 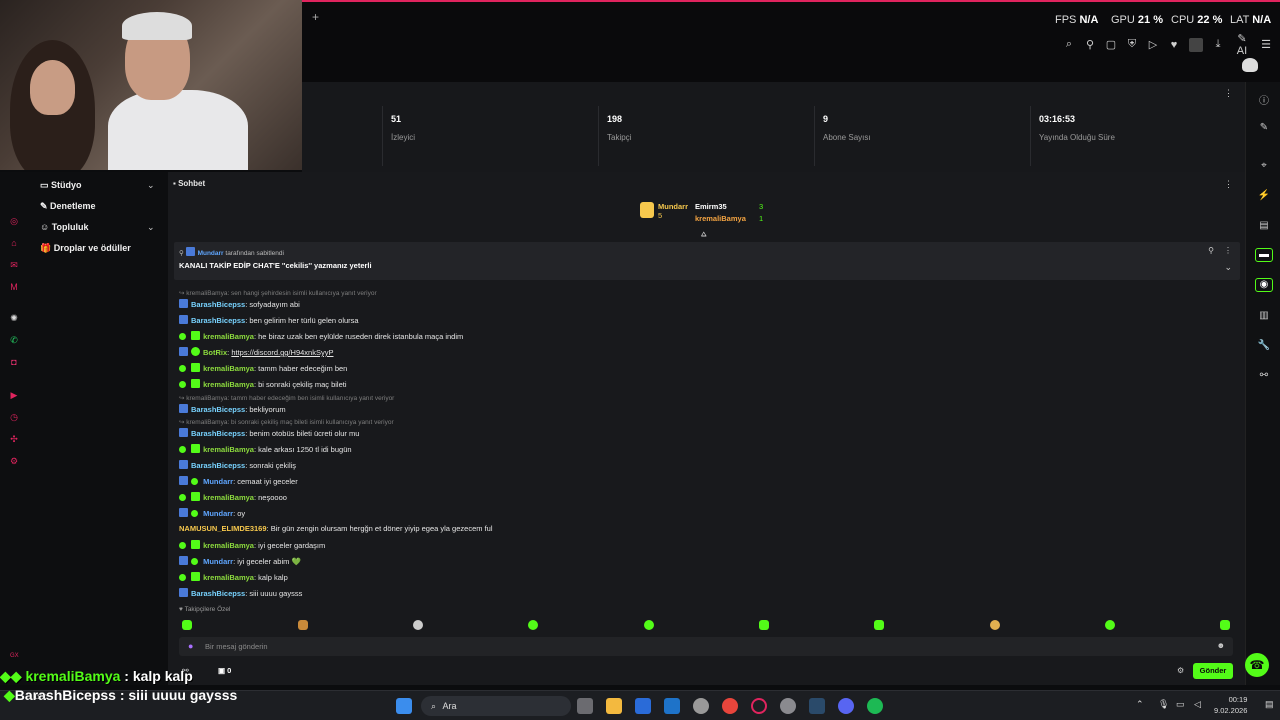 What do you see at coordinates (759, 706) in the screenshot?
I see `opera-gx-icon` at bounding box center [759, 706].